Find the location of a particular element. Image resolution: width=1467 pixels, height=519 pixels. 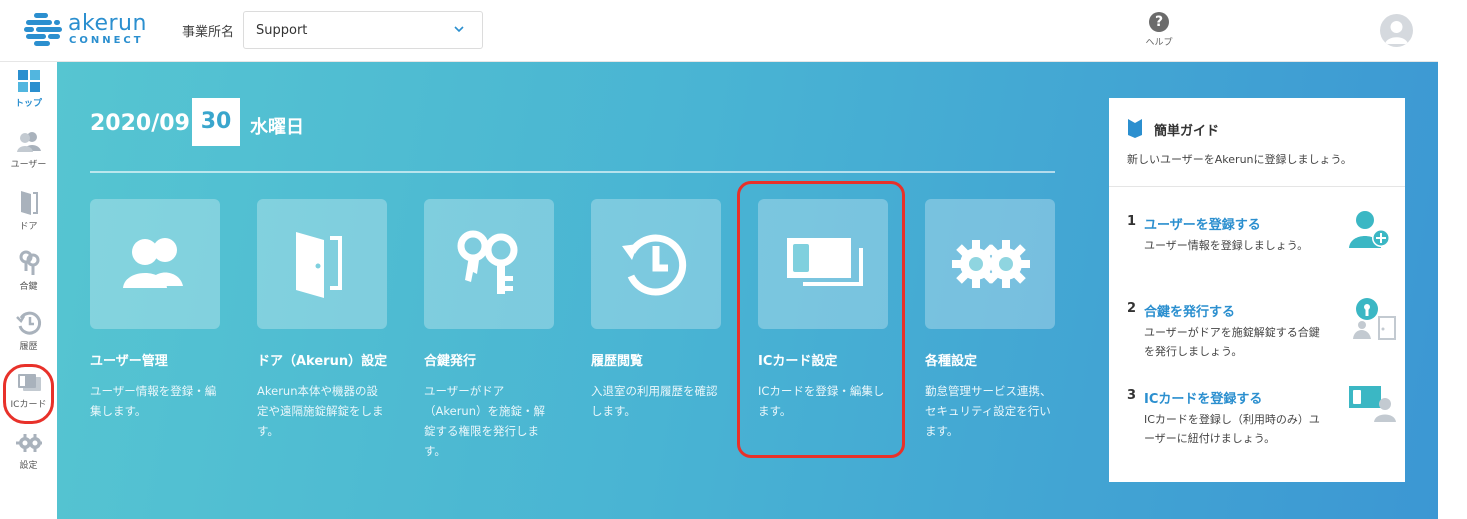

help-label: ヘルプ is located at coordinates (1159, 43).